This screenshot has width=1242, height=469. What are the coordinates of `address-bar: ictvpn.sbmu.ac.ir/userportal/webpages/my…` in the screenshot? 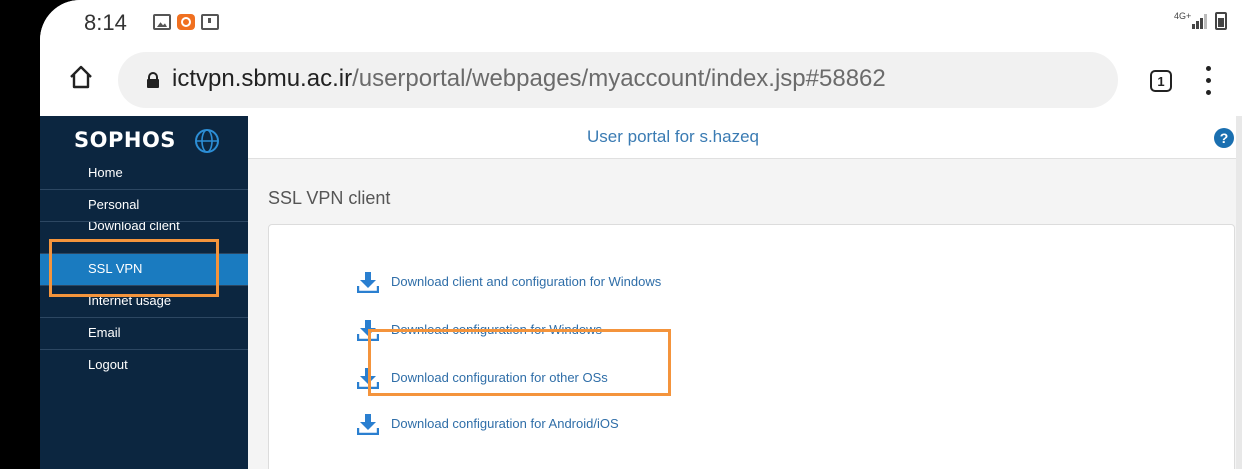 It's located at (618, 80).